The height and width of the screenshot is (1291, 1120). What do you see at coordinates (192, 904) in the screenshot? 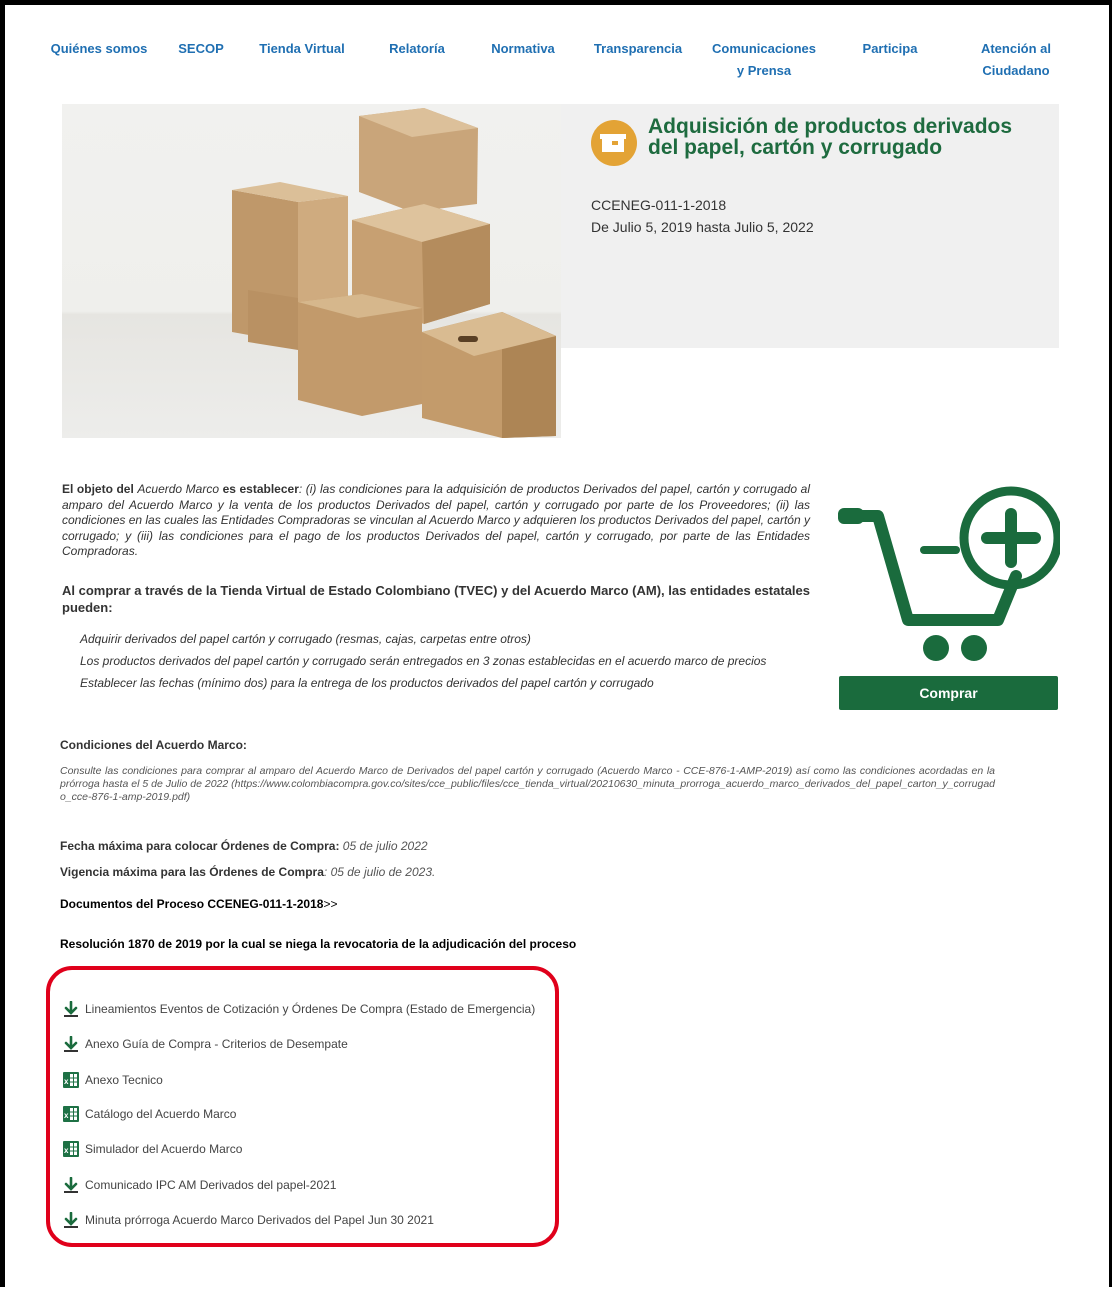
I see `docs-link-text: Documentos del Proceso CCENEG-011-1-2018` at bounding box center [192, 904].